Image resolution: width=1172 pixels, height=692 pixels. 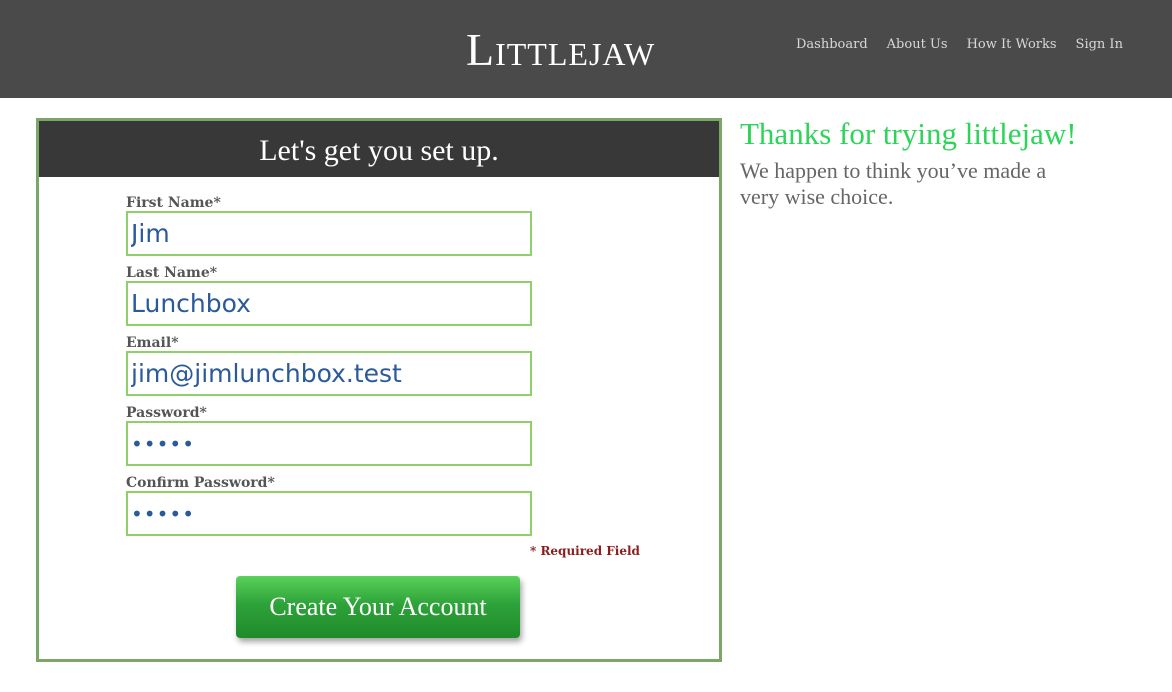 What do you see at coordinates (959, 45) in the screenshot?
I see `main-nav: Dashboard About Us How It Works Sign In` at bounding box center [959, 45].